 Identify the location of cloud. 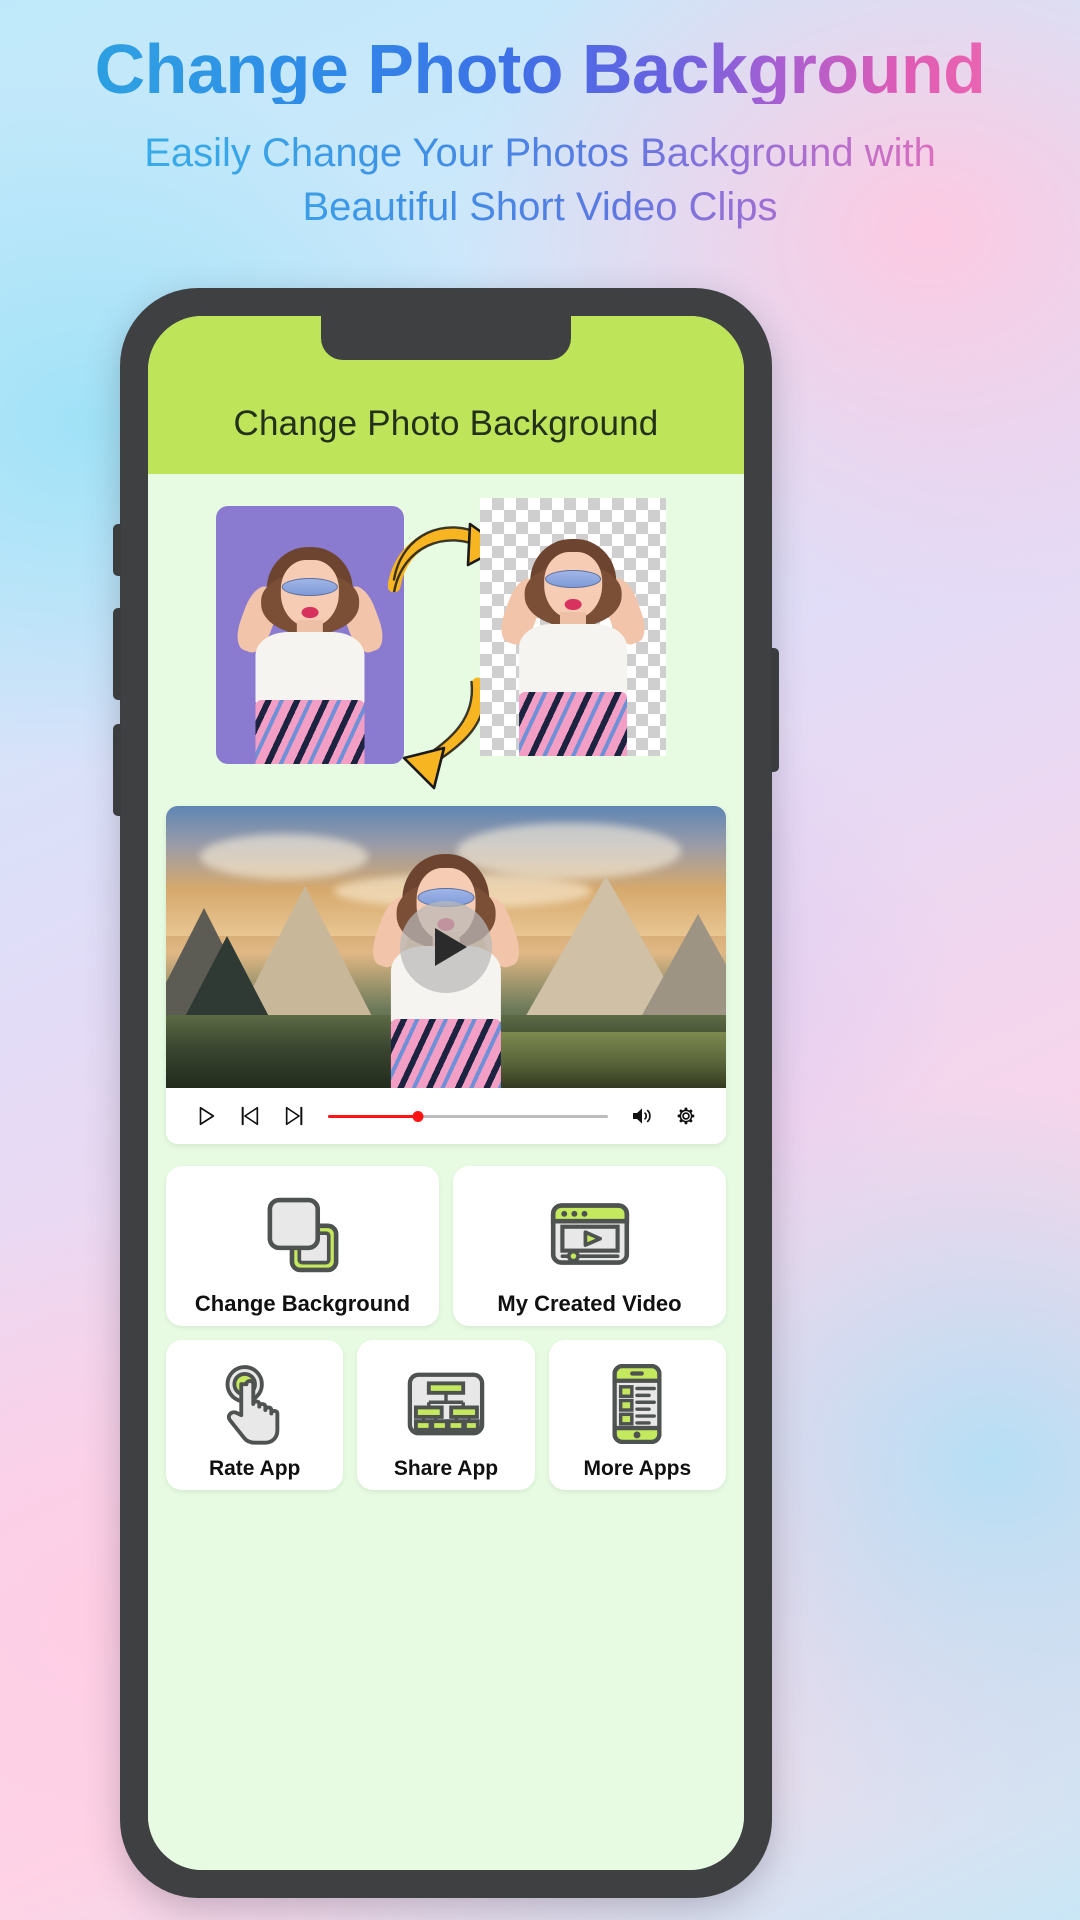
(283, 857).